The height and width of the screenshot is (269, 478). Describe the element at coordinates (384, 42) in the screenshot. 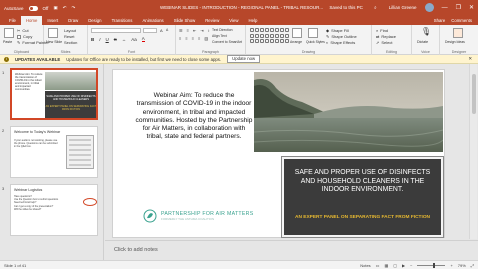

I see `select-button: ➚ Select` at that location.